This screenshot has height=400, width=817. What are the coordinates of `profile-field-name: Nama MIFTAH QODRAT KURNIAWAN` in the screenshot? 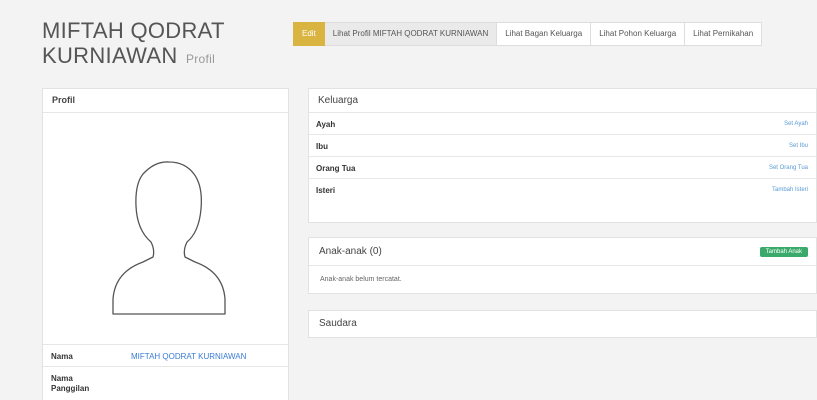 It's located at (165, 355).